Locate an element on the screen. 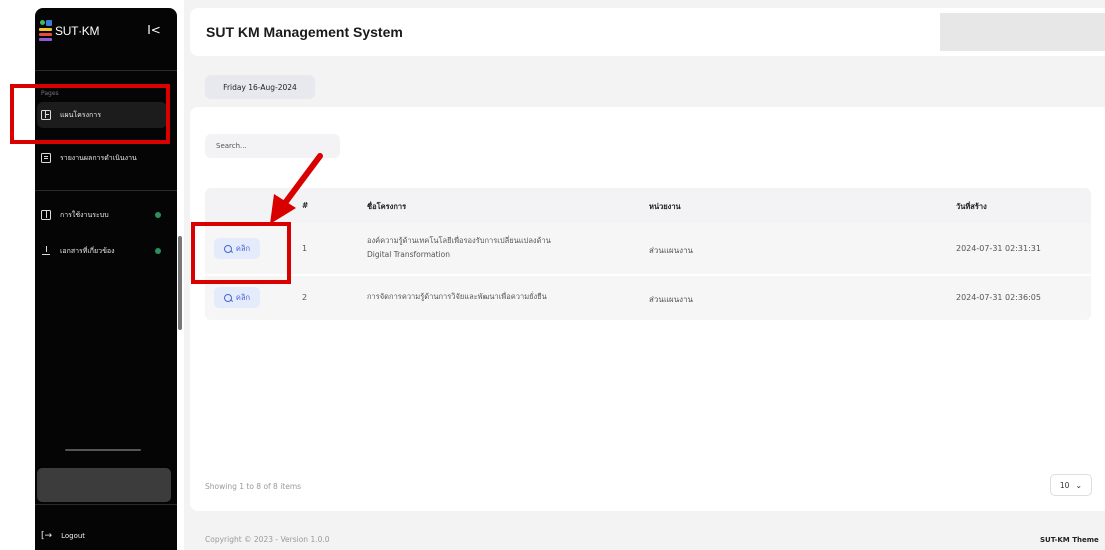 Image resolution: width=1105 pixels, height=550 pixels. annotation-arrow-icon is located at coordinates (296, 188).